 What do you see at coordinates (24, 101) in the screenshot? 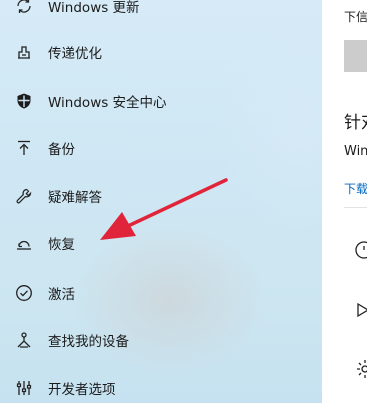
I see `shield-icon` at bounding box center [24, 101].